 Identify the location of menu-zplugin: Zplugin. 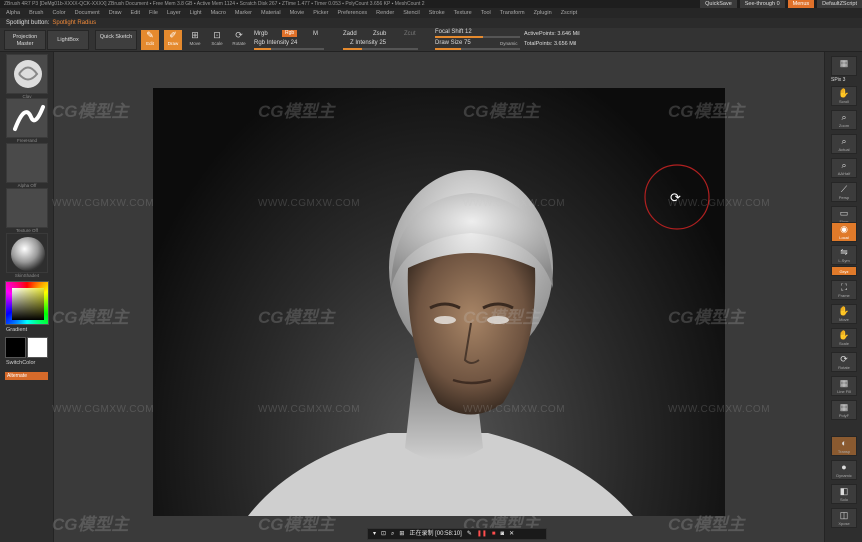
(543, 13).